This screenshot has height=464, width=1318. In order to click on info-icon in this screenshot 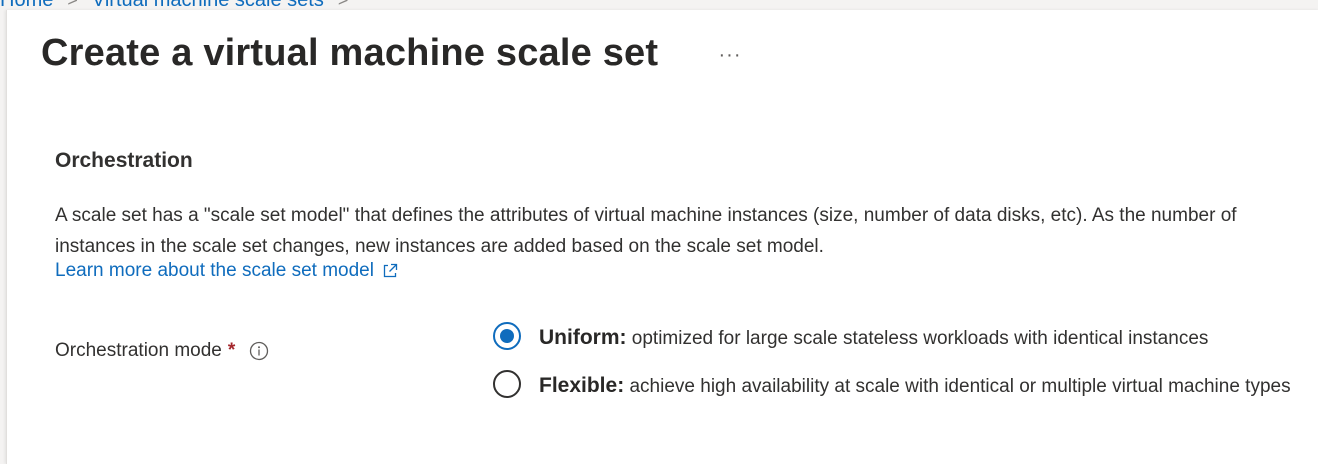, I will do `click(259, 351)`.